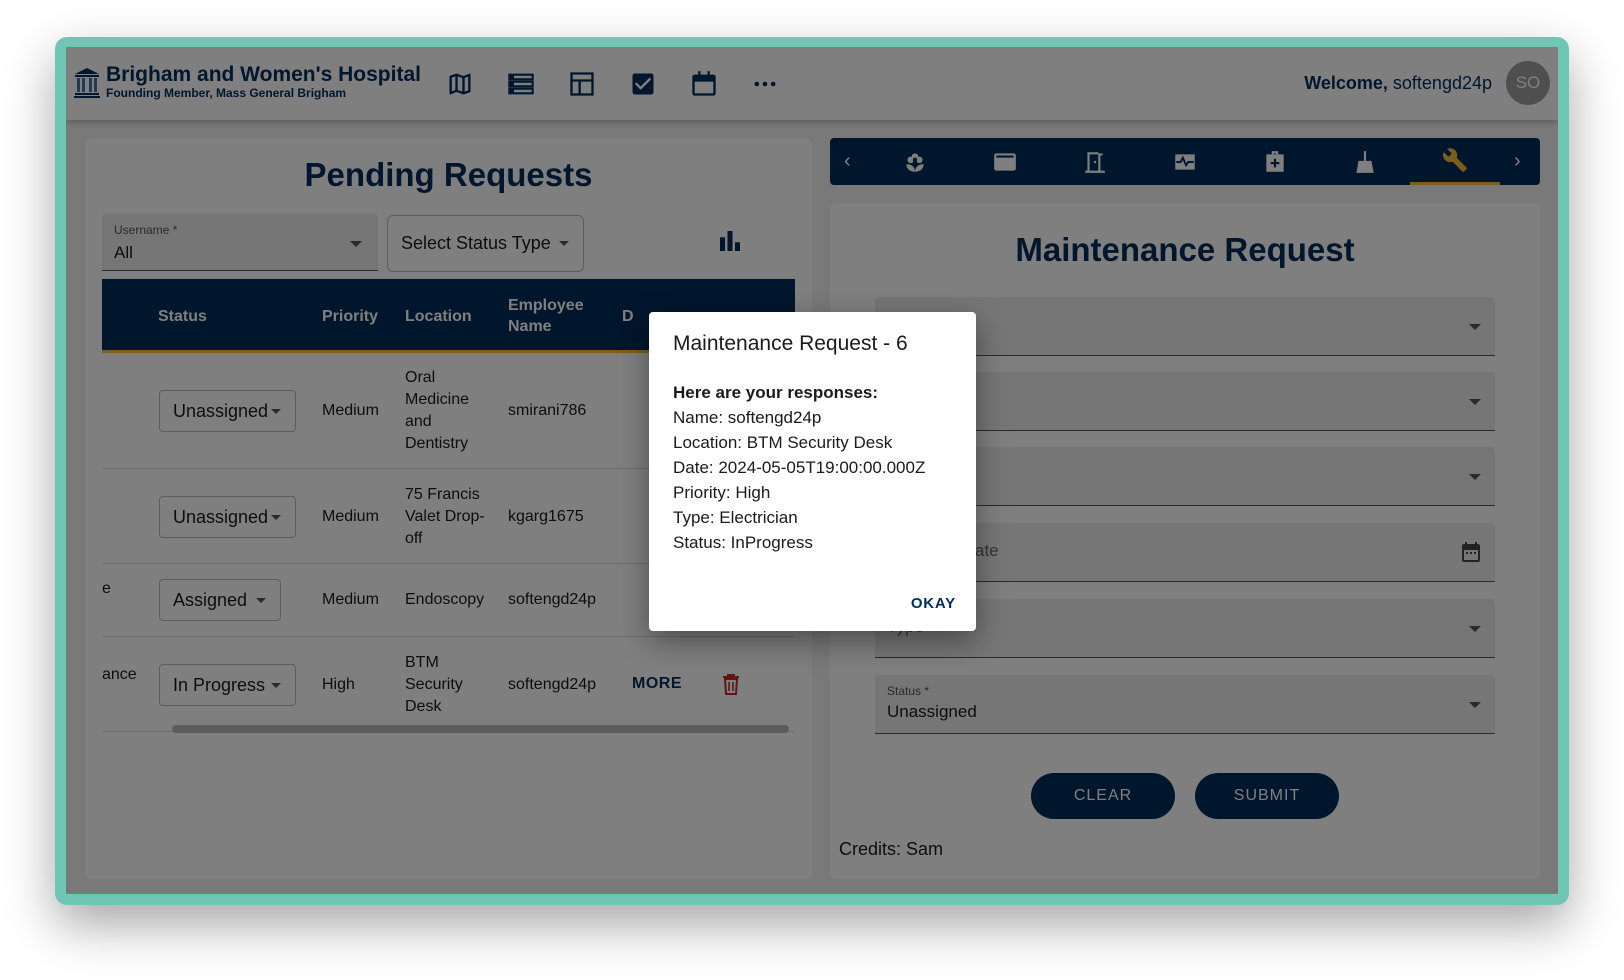 This screenshot has height=980, width=1624. Describe the element at coordinates (933, 603) in the screenshot. I see `okay-button: OKAY` at that location.